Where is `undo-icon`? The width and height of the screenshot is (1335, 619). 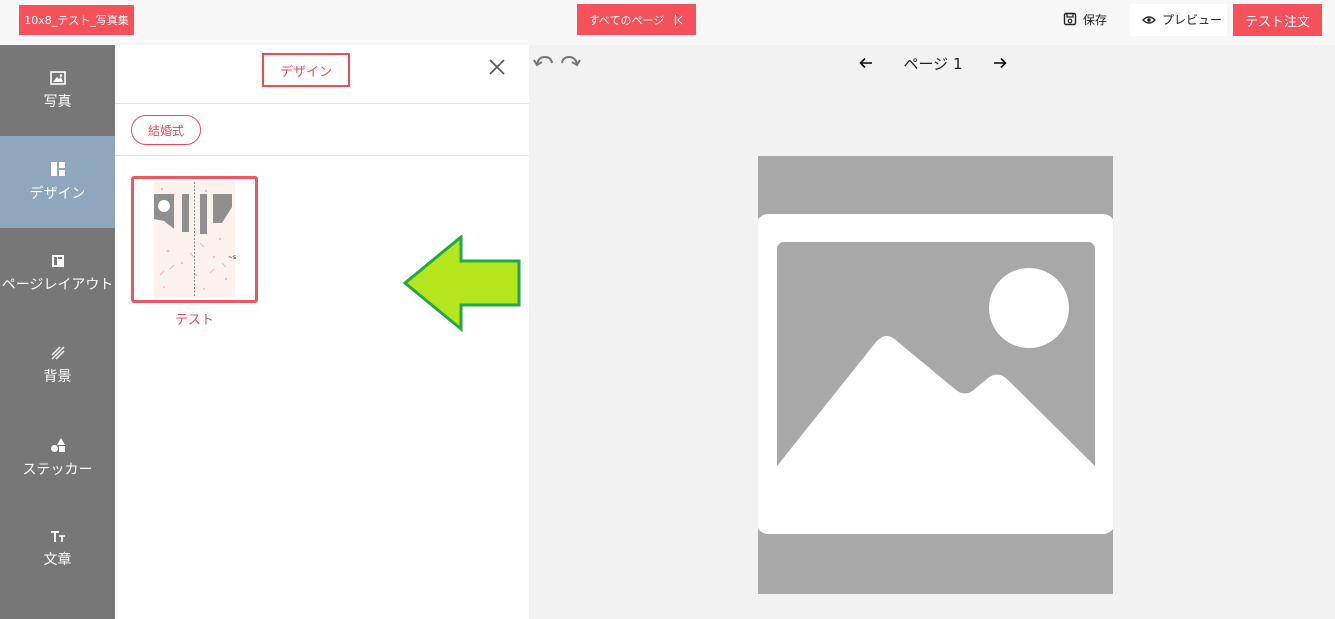 undo-icon is located at coordinates (544, 61).